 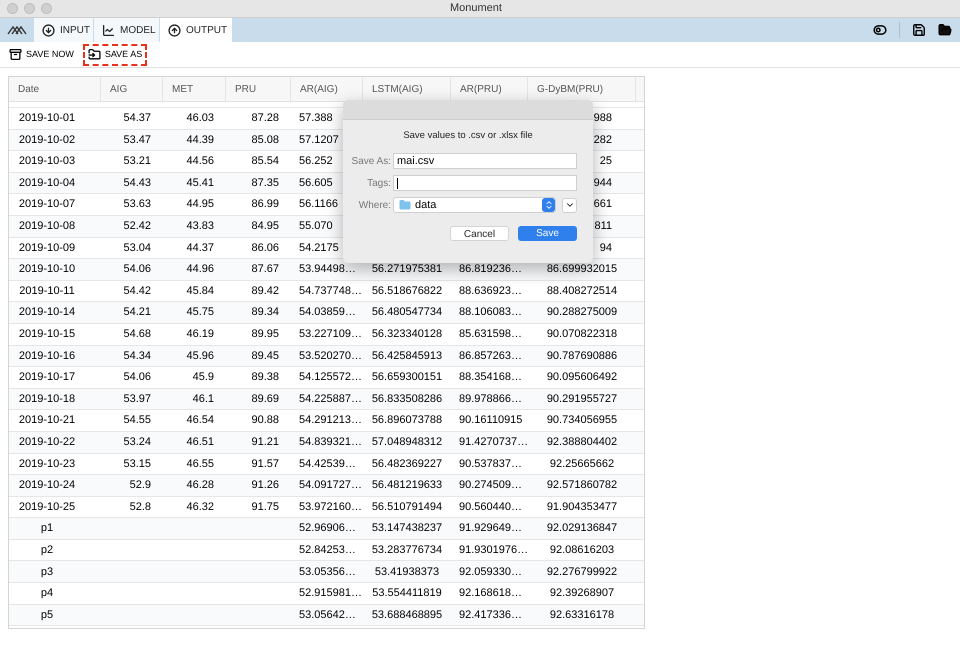 What do you see at coordinates (407, 507) in the screenshot?
I see `table-cell-text: 56.510791494` at bounding box center [407, 507].